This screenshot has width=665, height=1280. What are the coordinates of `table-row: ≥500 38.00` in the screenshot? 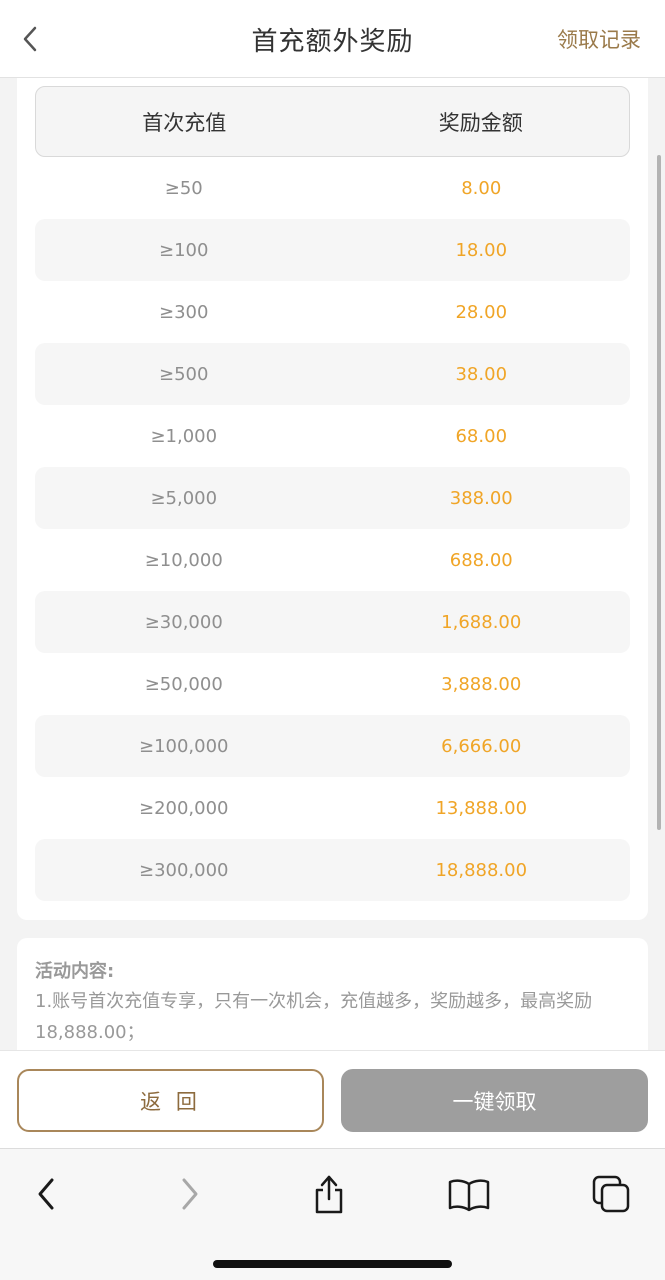 It's located at (332, 374).